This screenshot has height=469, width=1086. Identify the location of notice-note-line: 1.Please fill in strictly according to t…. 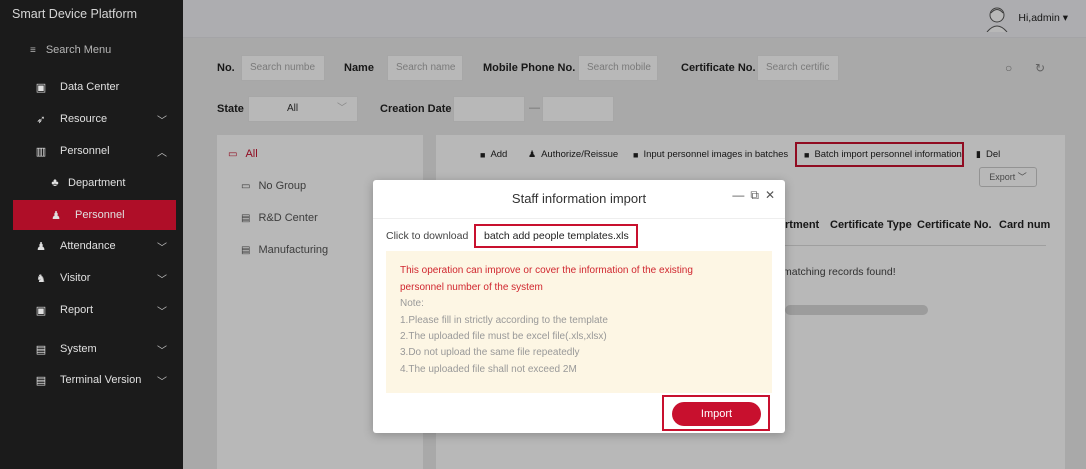
(504, 320).